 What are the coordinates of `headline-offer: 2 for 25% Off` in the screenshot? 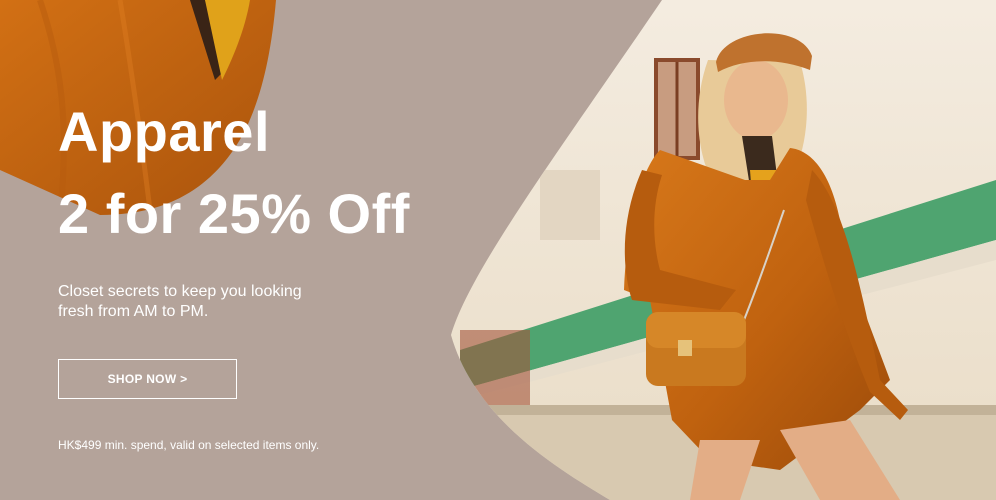 It's located at (234, 213).